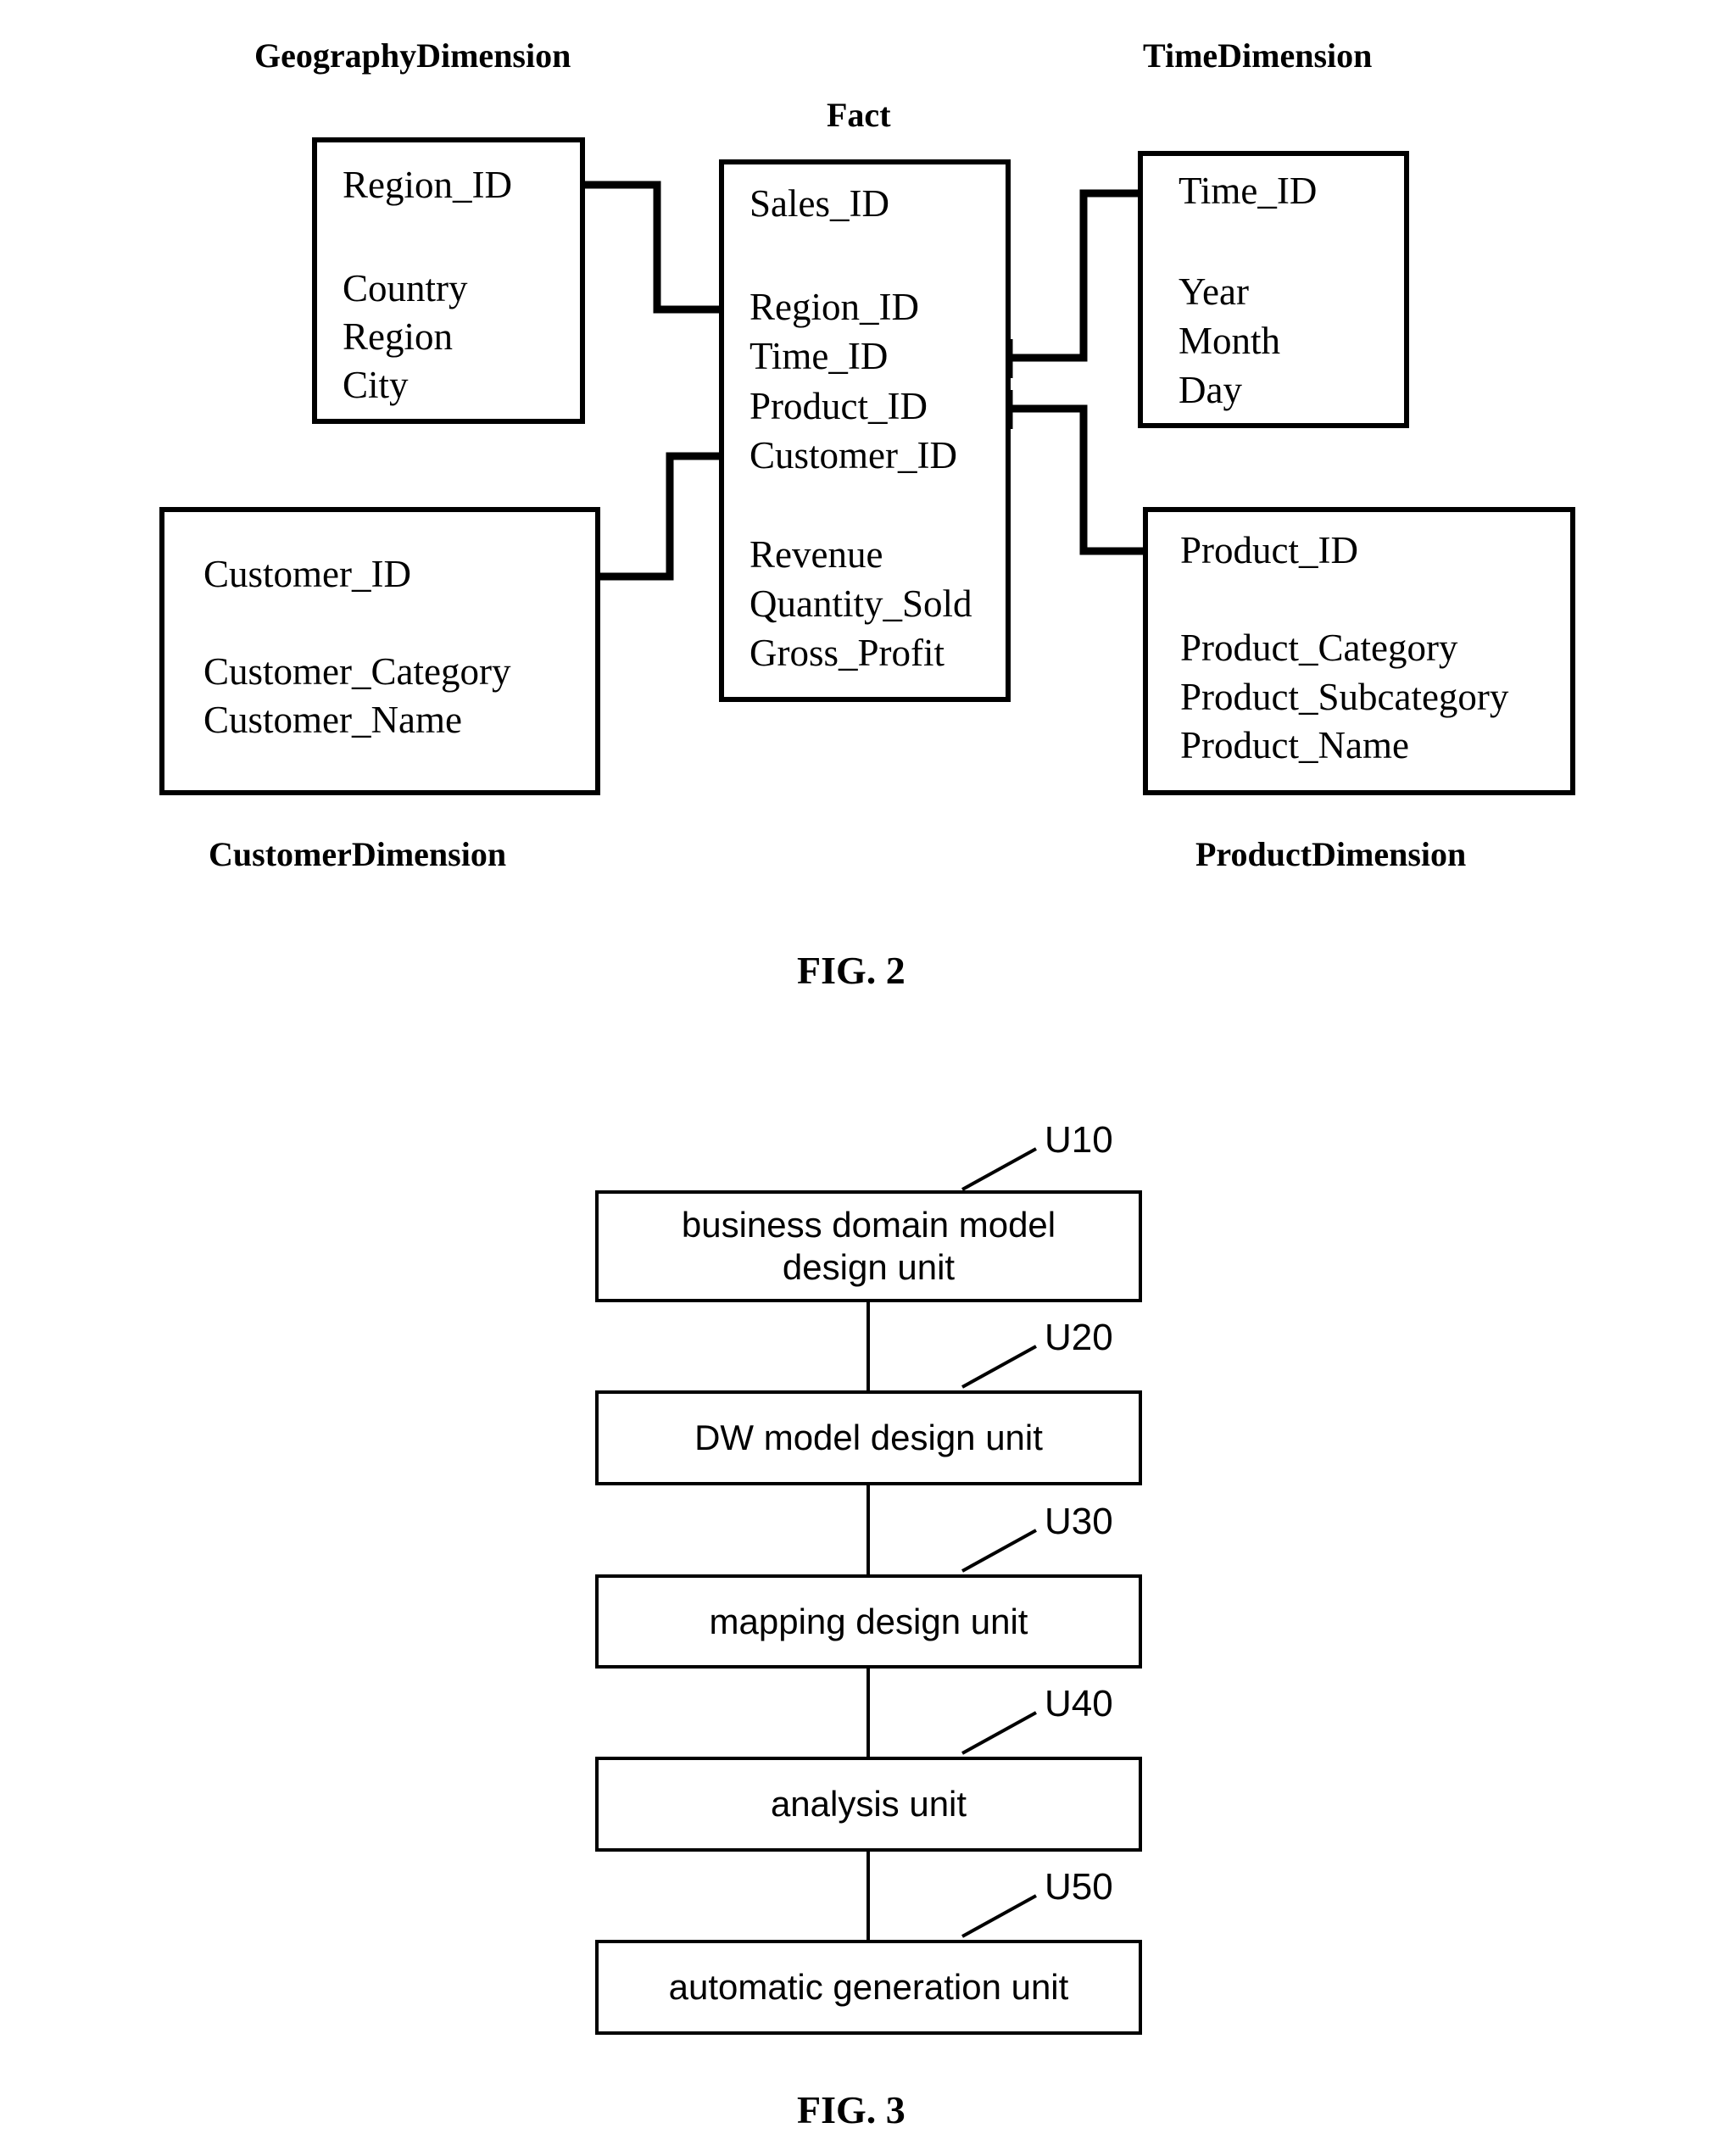 The width and height of the screenshot is (1733, 2156). Describe the element at coordinates (332, 720) in the screenshot. I see `customer-attr-customer-name: Customer_Name` at that location.